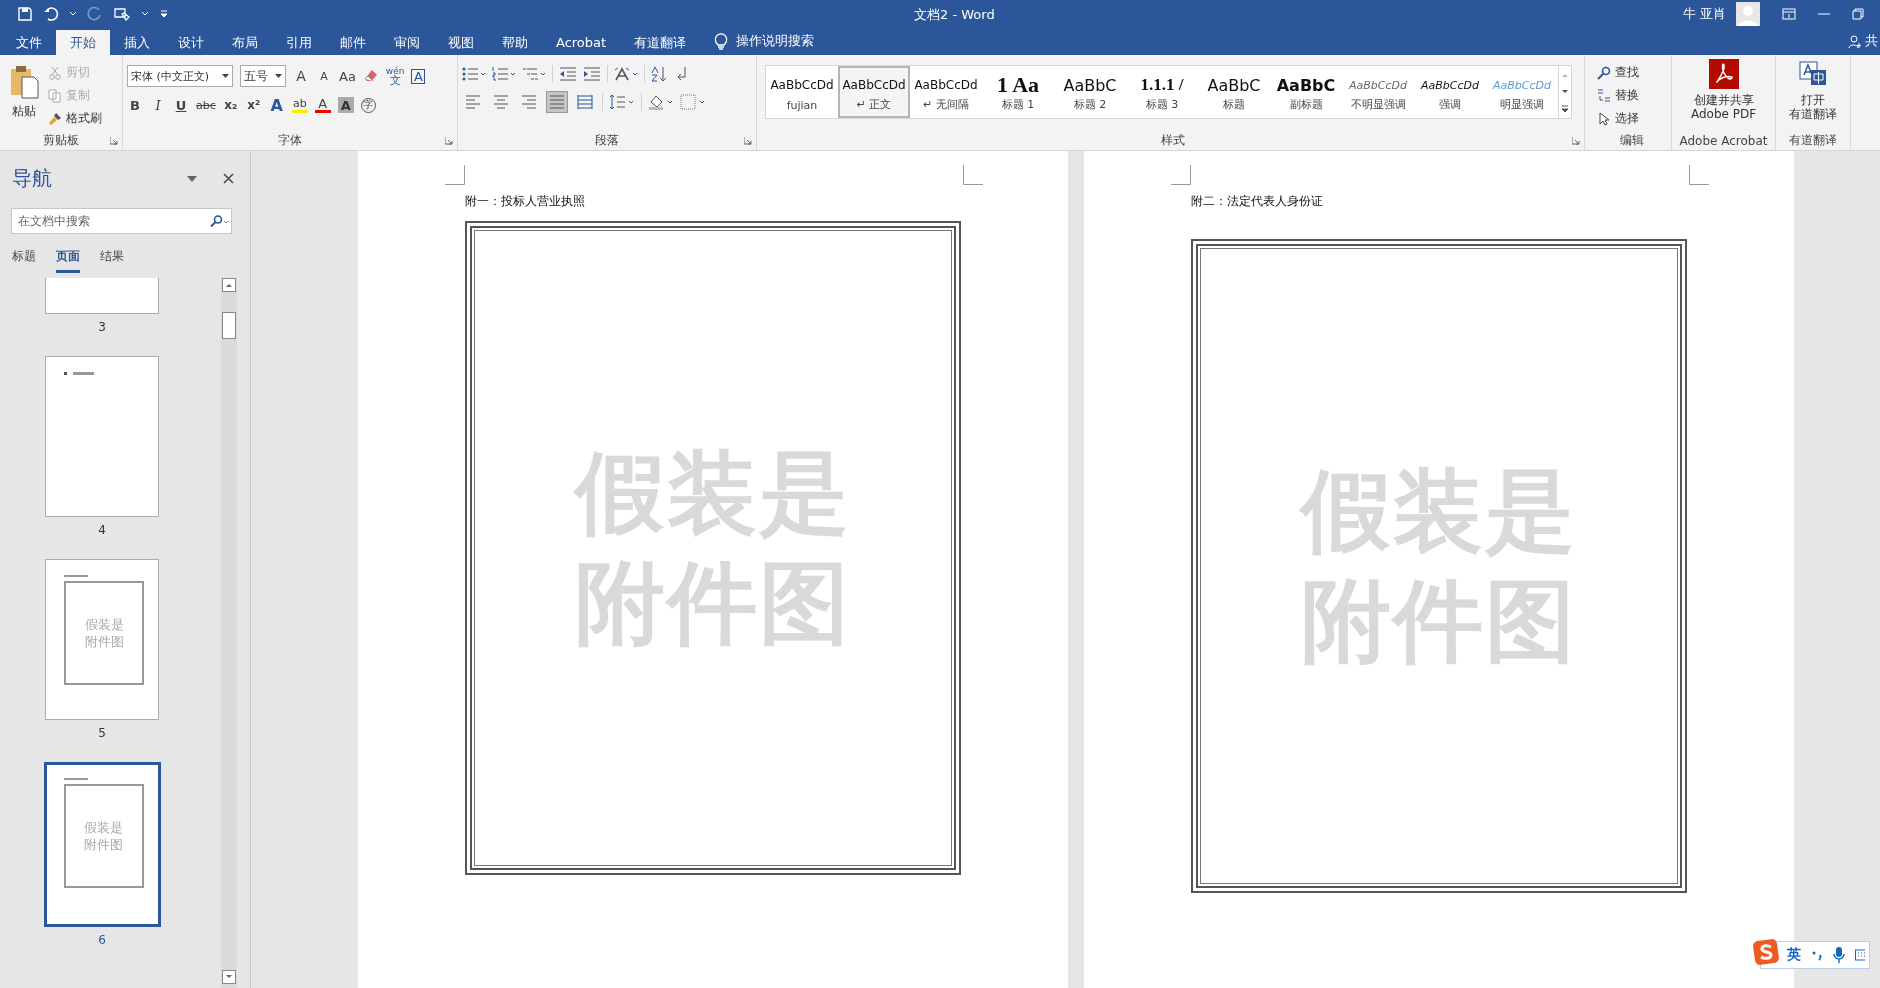 This screenshot has width=1880, height=988. Describe the element at coordinates (1378, 92) in the screenshot. I see `style-item: AaBbCcDd 不明显强调` at that location.